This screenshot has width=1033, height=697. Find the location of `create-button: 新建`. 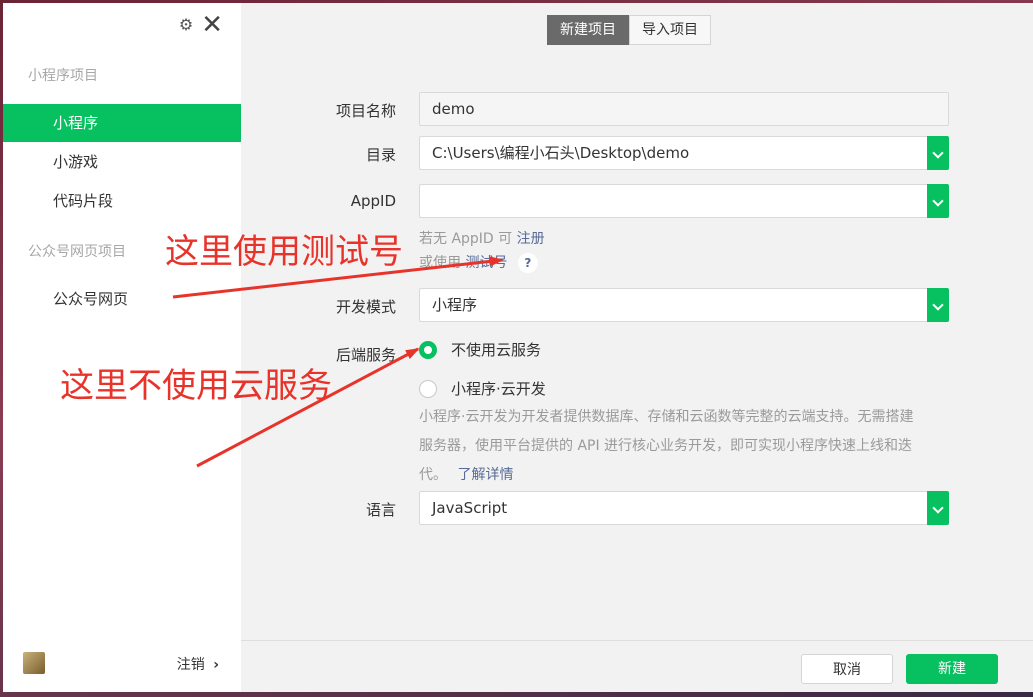

create-button: 新建 is located at coordinates (952, 669).